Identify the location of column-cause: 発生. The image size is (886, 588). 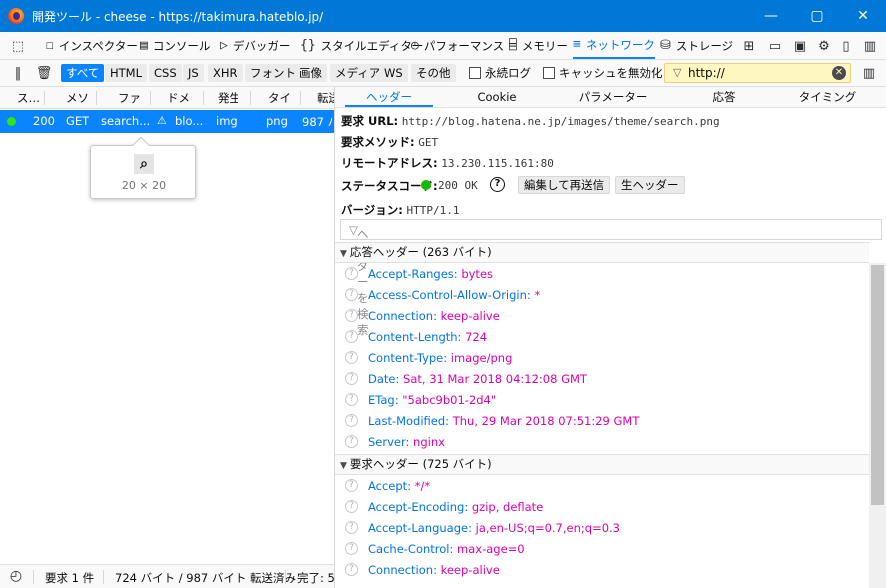
(228, 98).